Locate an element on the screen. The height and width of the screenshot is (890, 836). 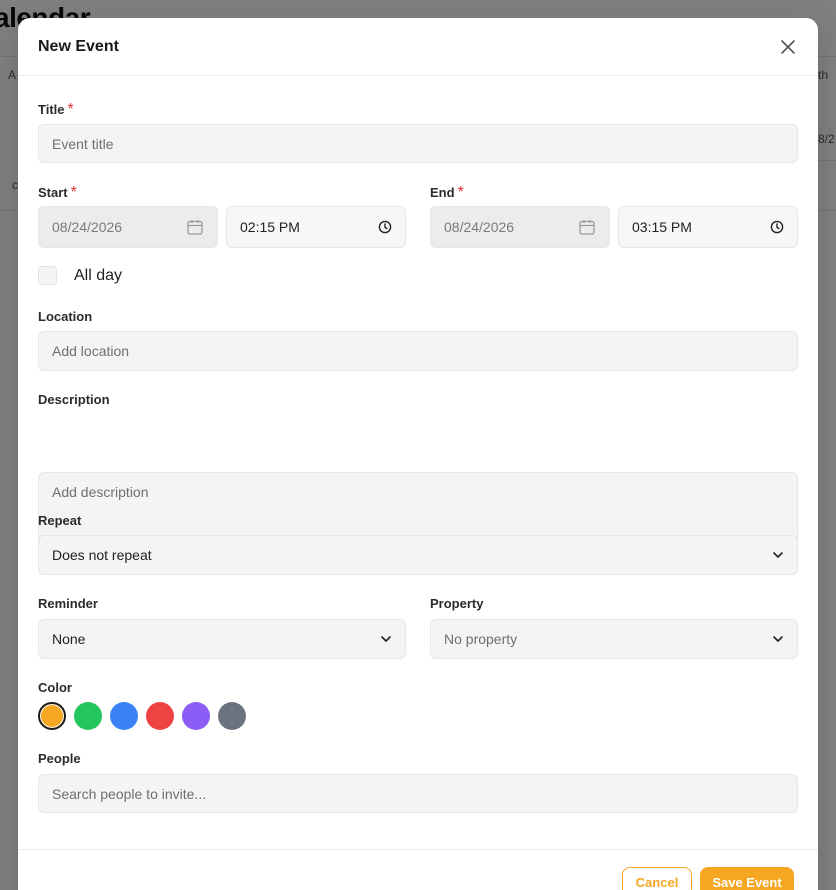
location-label: Location is located at coordinates (65, 316).